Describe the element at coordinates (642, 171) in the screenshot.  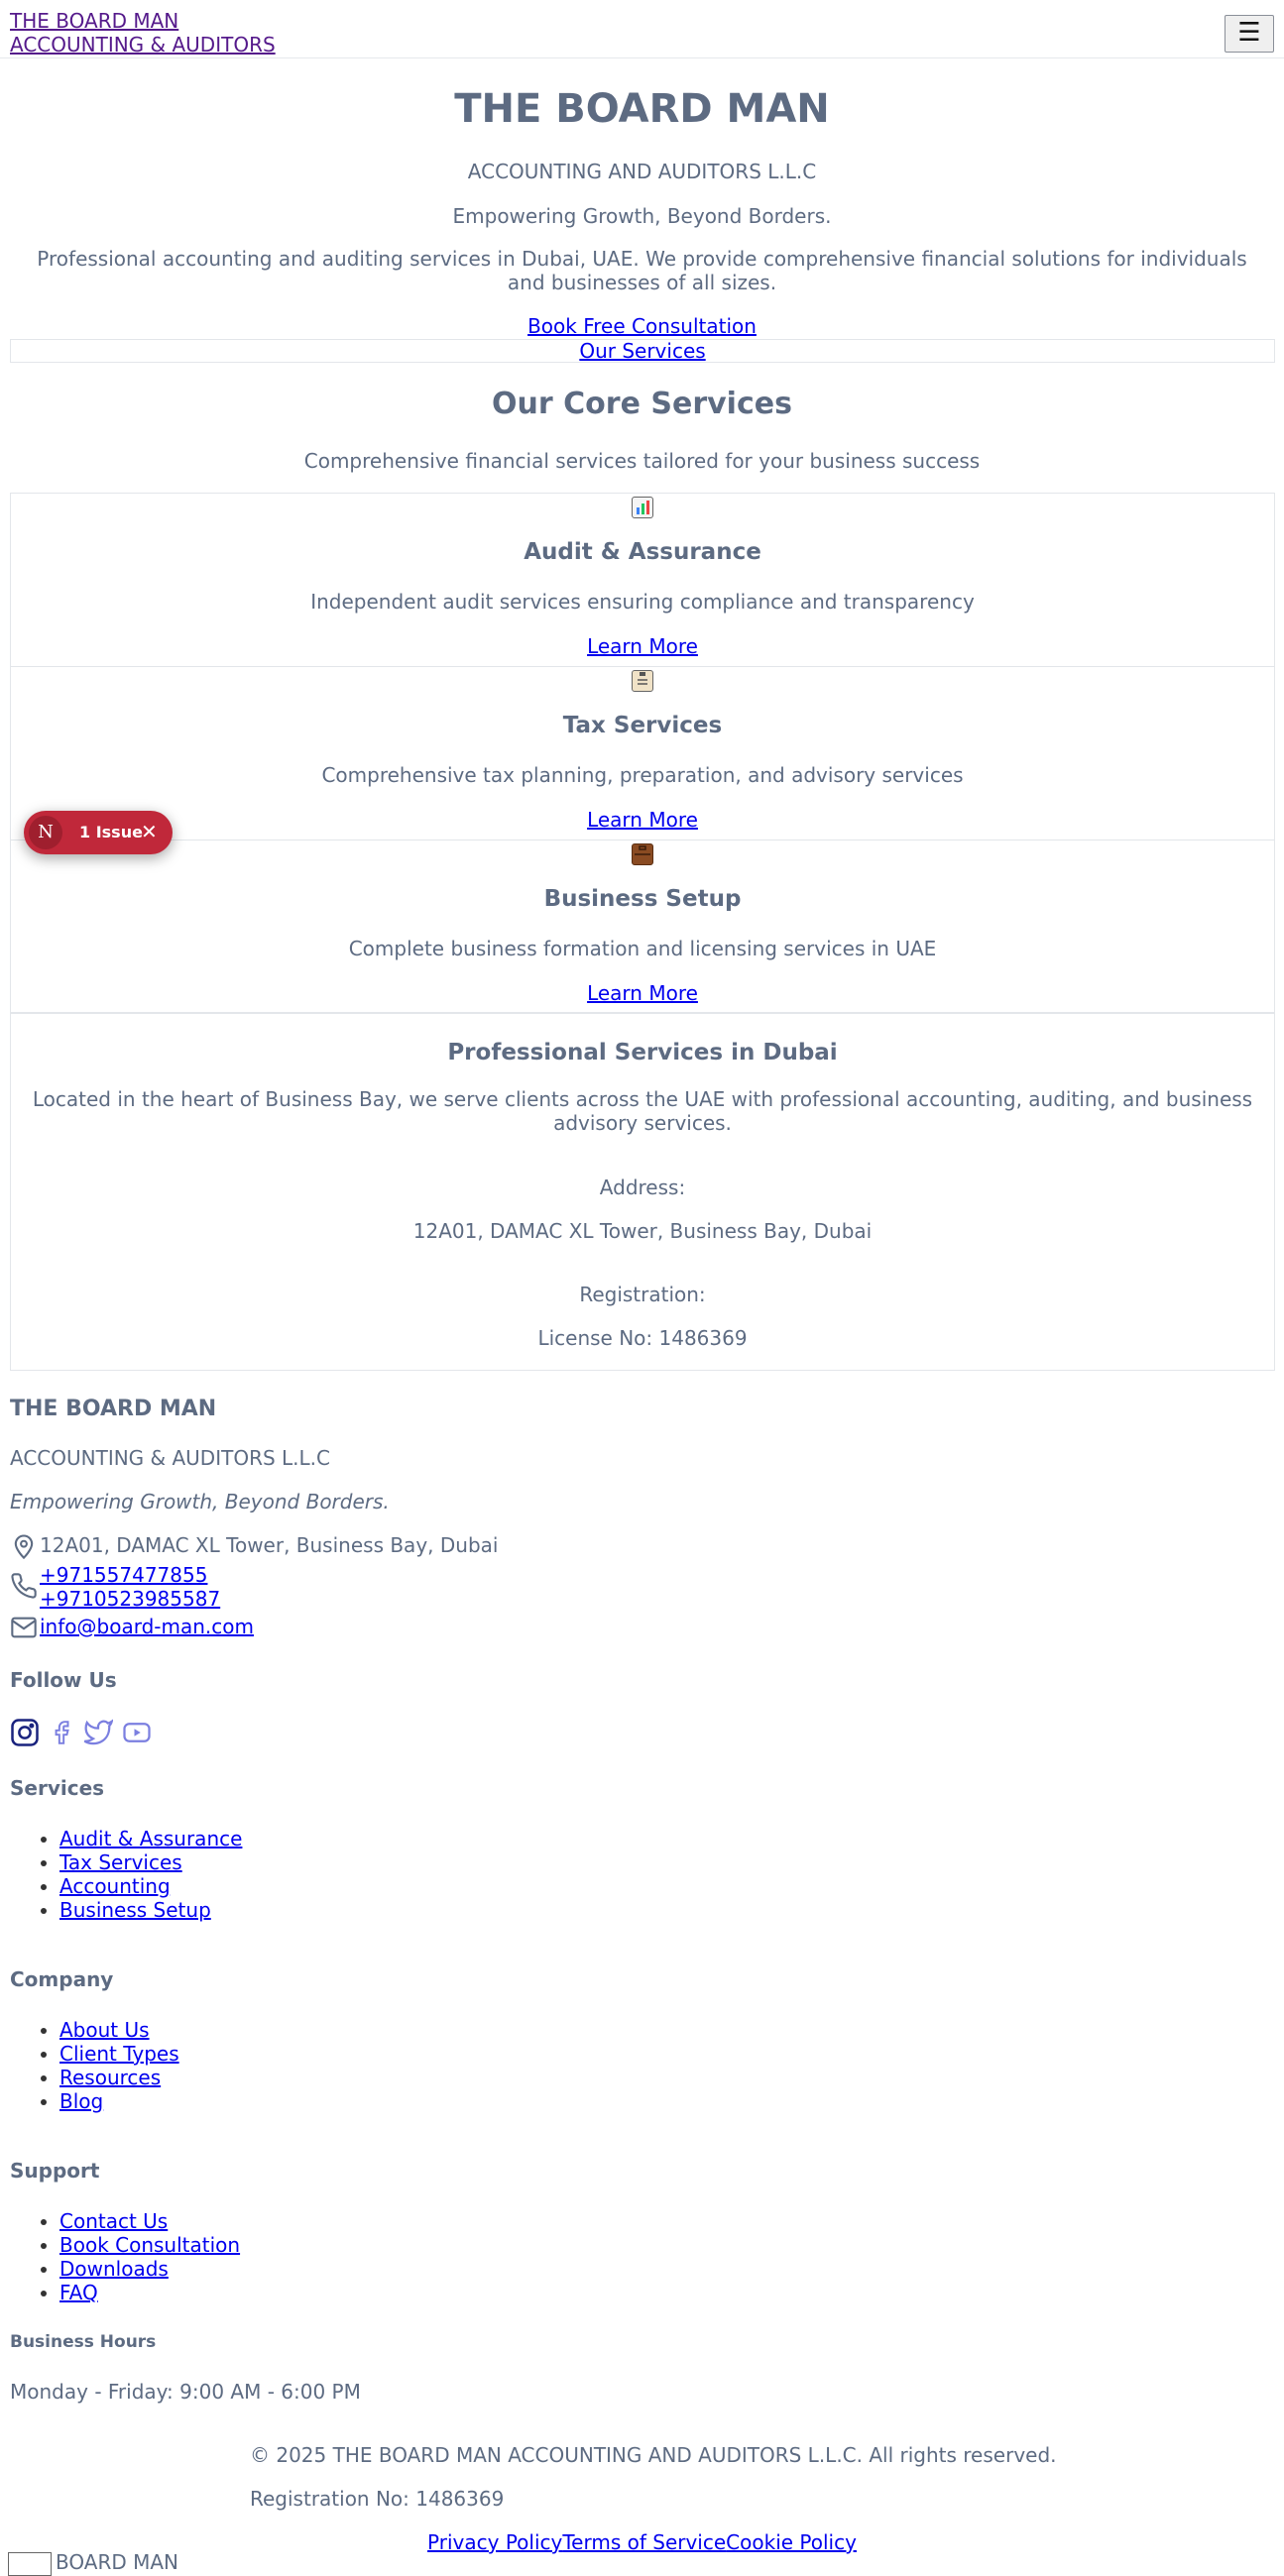
I see `hero-subtitle: ACCOUNTING AND AUDITORS L.L.C` at that location.